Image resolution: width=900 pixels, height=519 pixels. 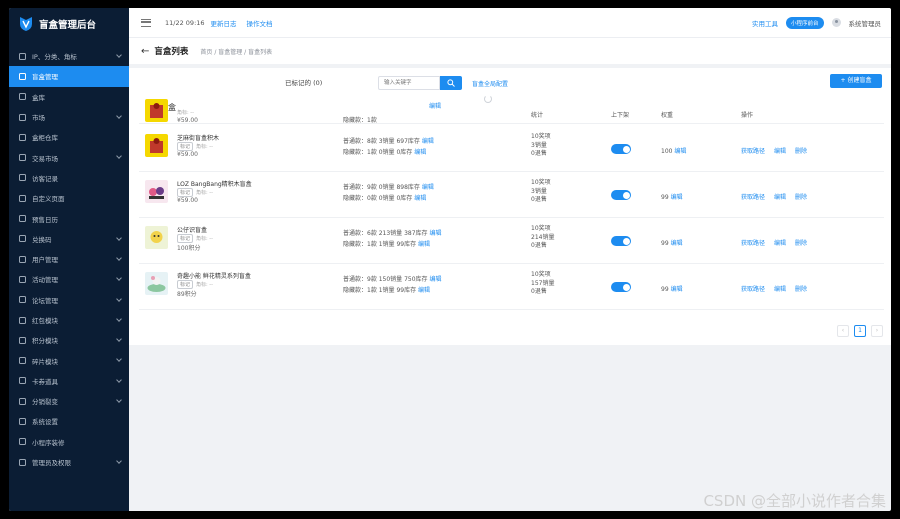 What do you see at coordinates (192, 230) in the screenshot?
I see `product-name: 公仔识盲盒` at bounding box center [192, 230].